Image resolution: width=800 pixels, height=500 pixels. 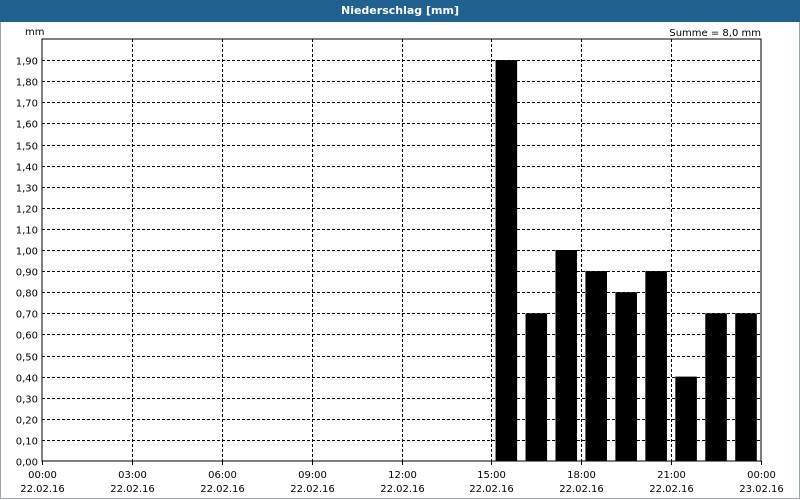 I want to click on y-tick-label: 0,40, so click(x=27, y=379).